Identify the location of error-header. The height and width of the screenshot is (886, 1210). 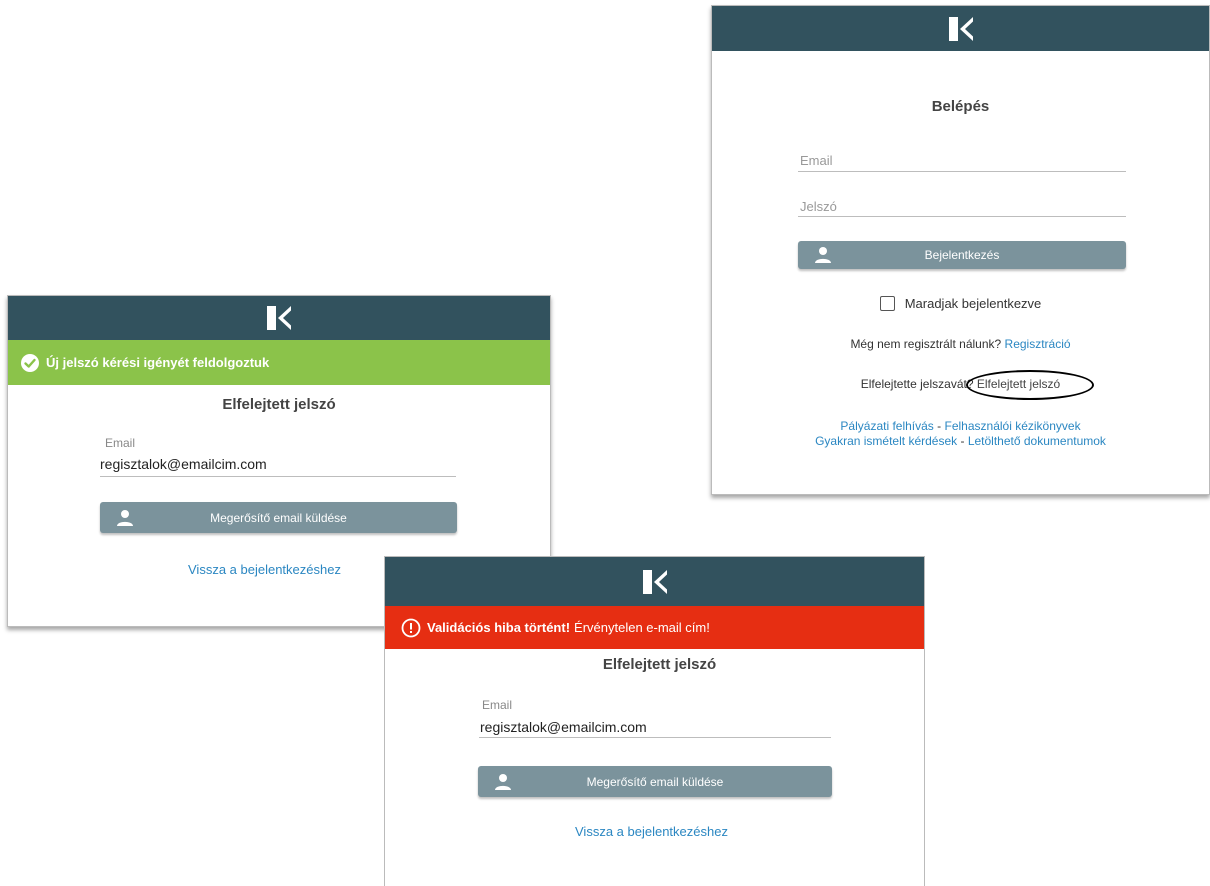
(654, 581).